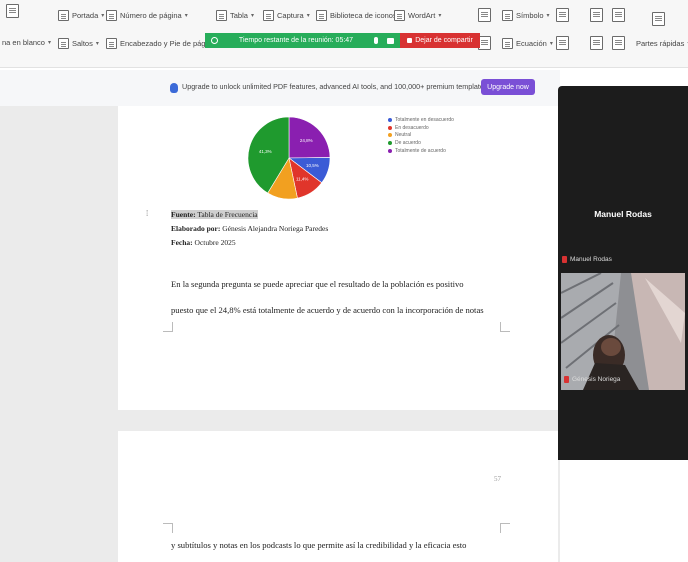 This screenshot has height=562, width=688. I want to click on page-number: 57, so click(497, 479).